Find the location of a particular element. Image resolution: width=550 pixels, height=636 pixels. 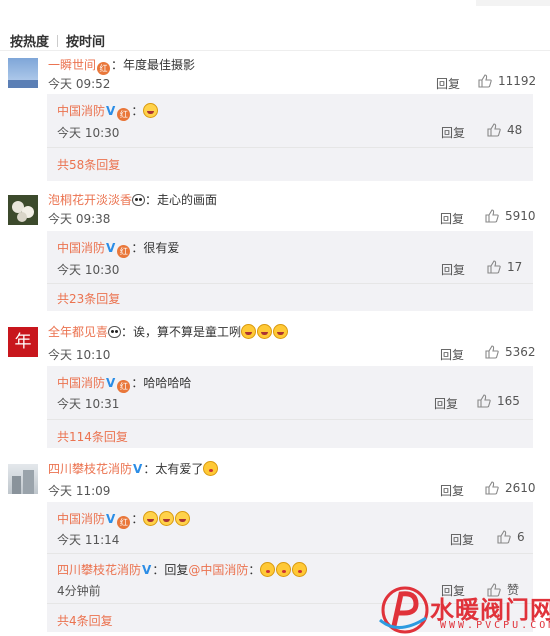

comment-line: 四川攀枝花消防V：太有爱了 is located at coordinates (133, 468).